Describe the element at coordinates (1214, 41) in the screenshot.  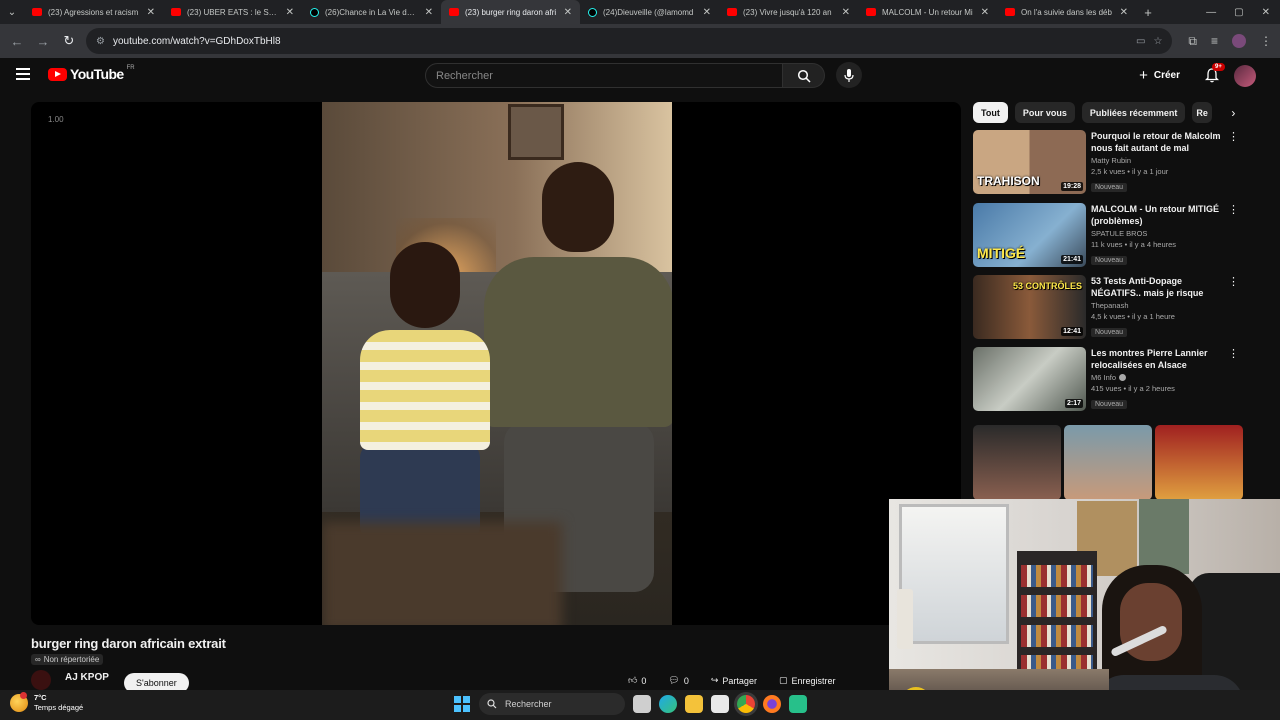
I see `media-icon: ≡` at that location.